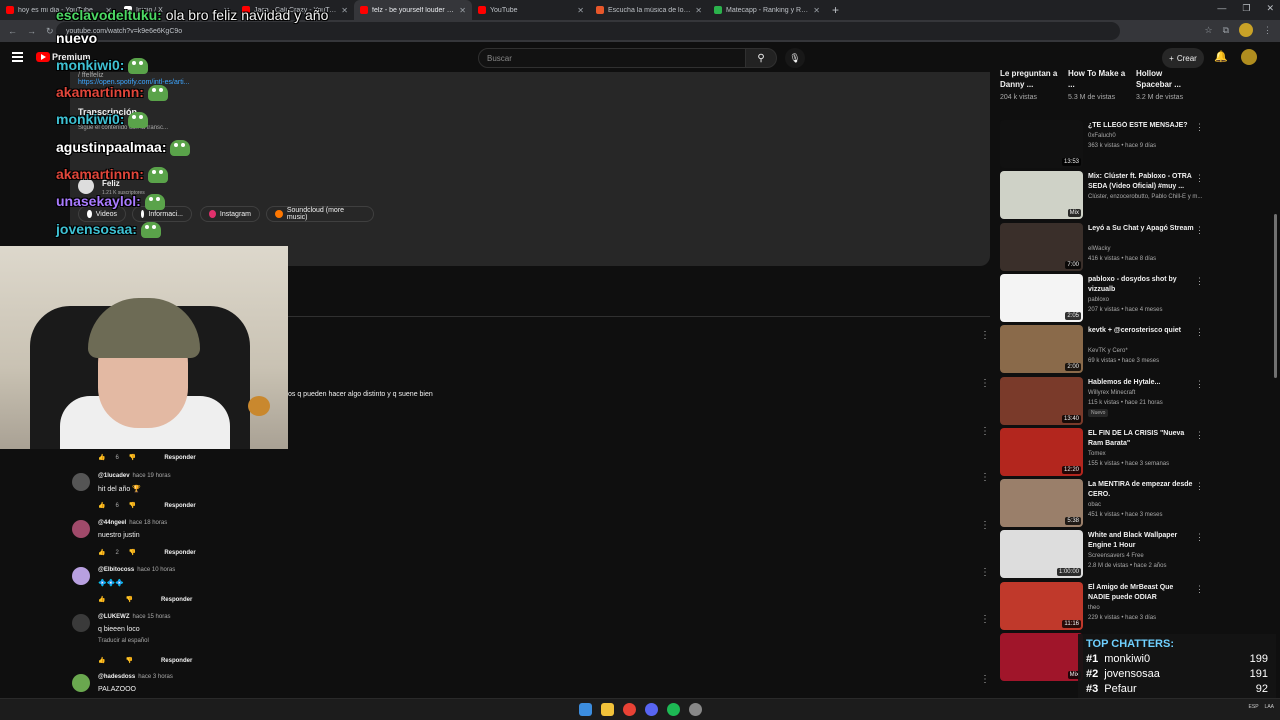  What do you see at coordinates (1141, 490) in the screenshot?
I see `video-title: La MENTIRA de empezar desde CERO.` at bounding box center [1141, 490].